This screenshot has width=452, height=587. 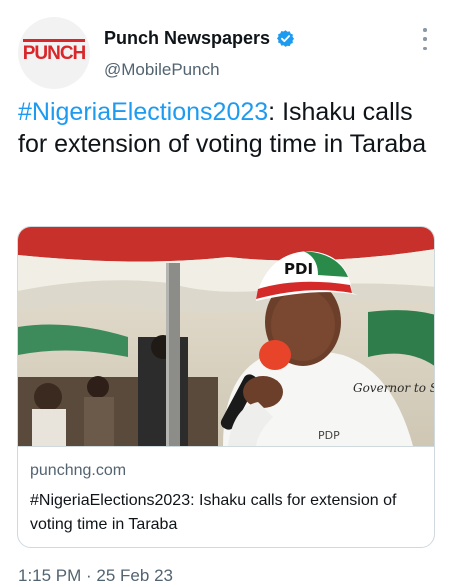 What do you see at coordinates (329, 435) in the screenshot?
I see `shirt-text-2: PDP` at bounding box center [329, 435].